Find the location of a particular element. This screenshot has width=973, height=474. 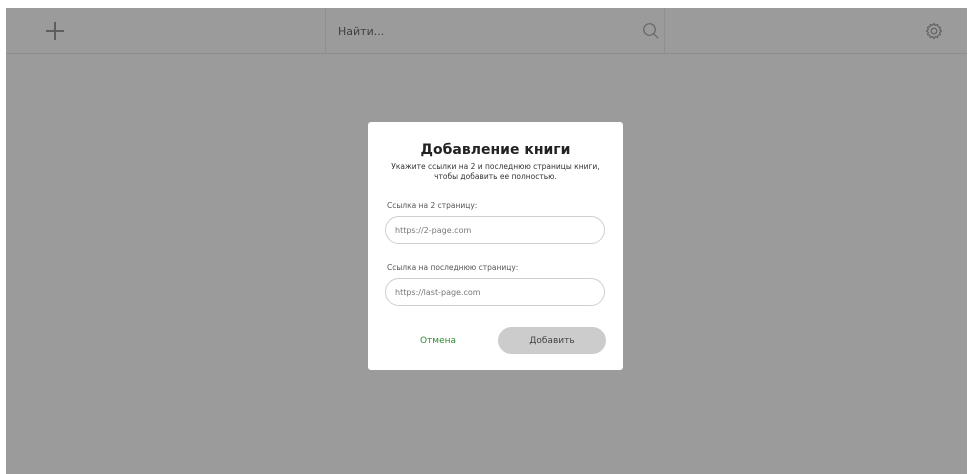

search-bar is located at coordinates (495, 31).